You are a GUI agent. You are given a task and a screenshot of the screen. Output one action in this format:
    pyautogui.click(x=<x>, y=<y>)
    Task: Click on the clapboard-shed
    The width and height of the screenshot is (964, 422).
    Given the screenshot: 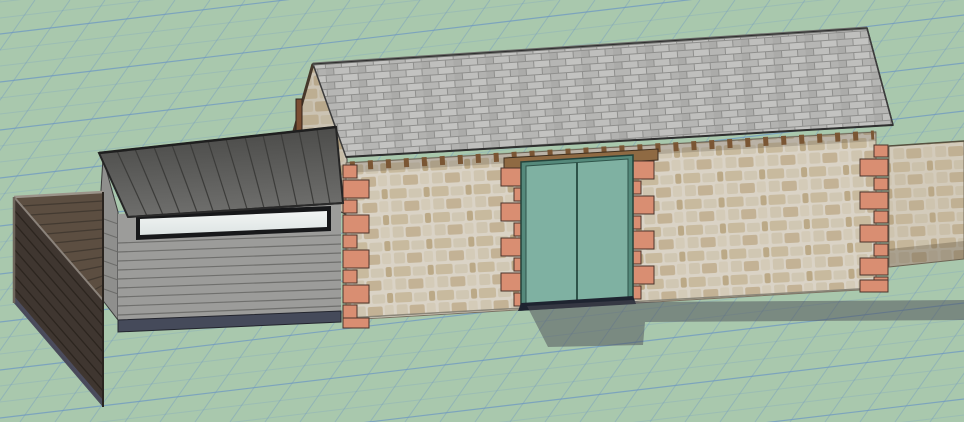 What is the action you would take?
    pyautogui.click(x=221, y=229)
    